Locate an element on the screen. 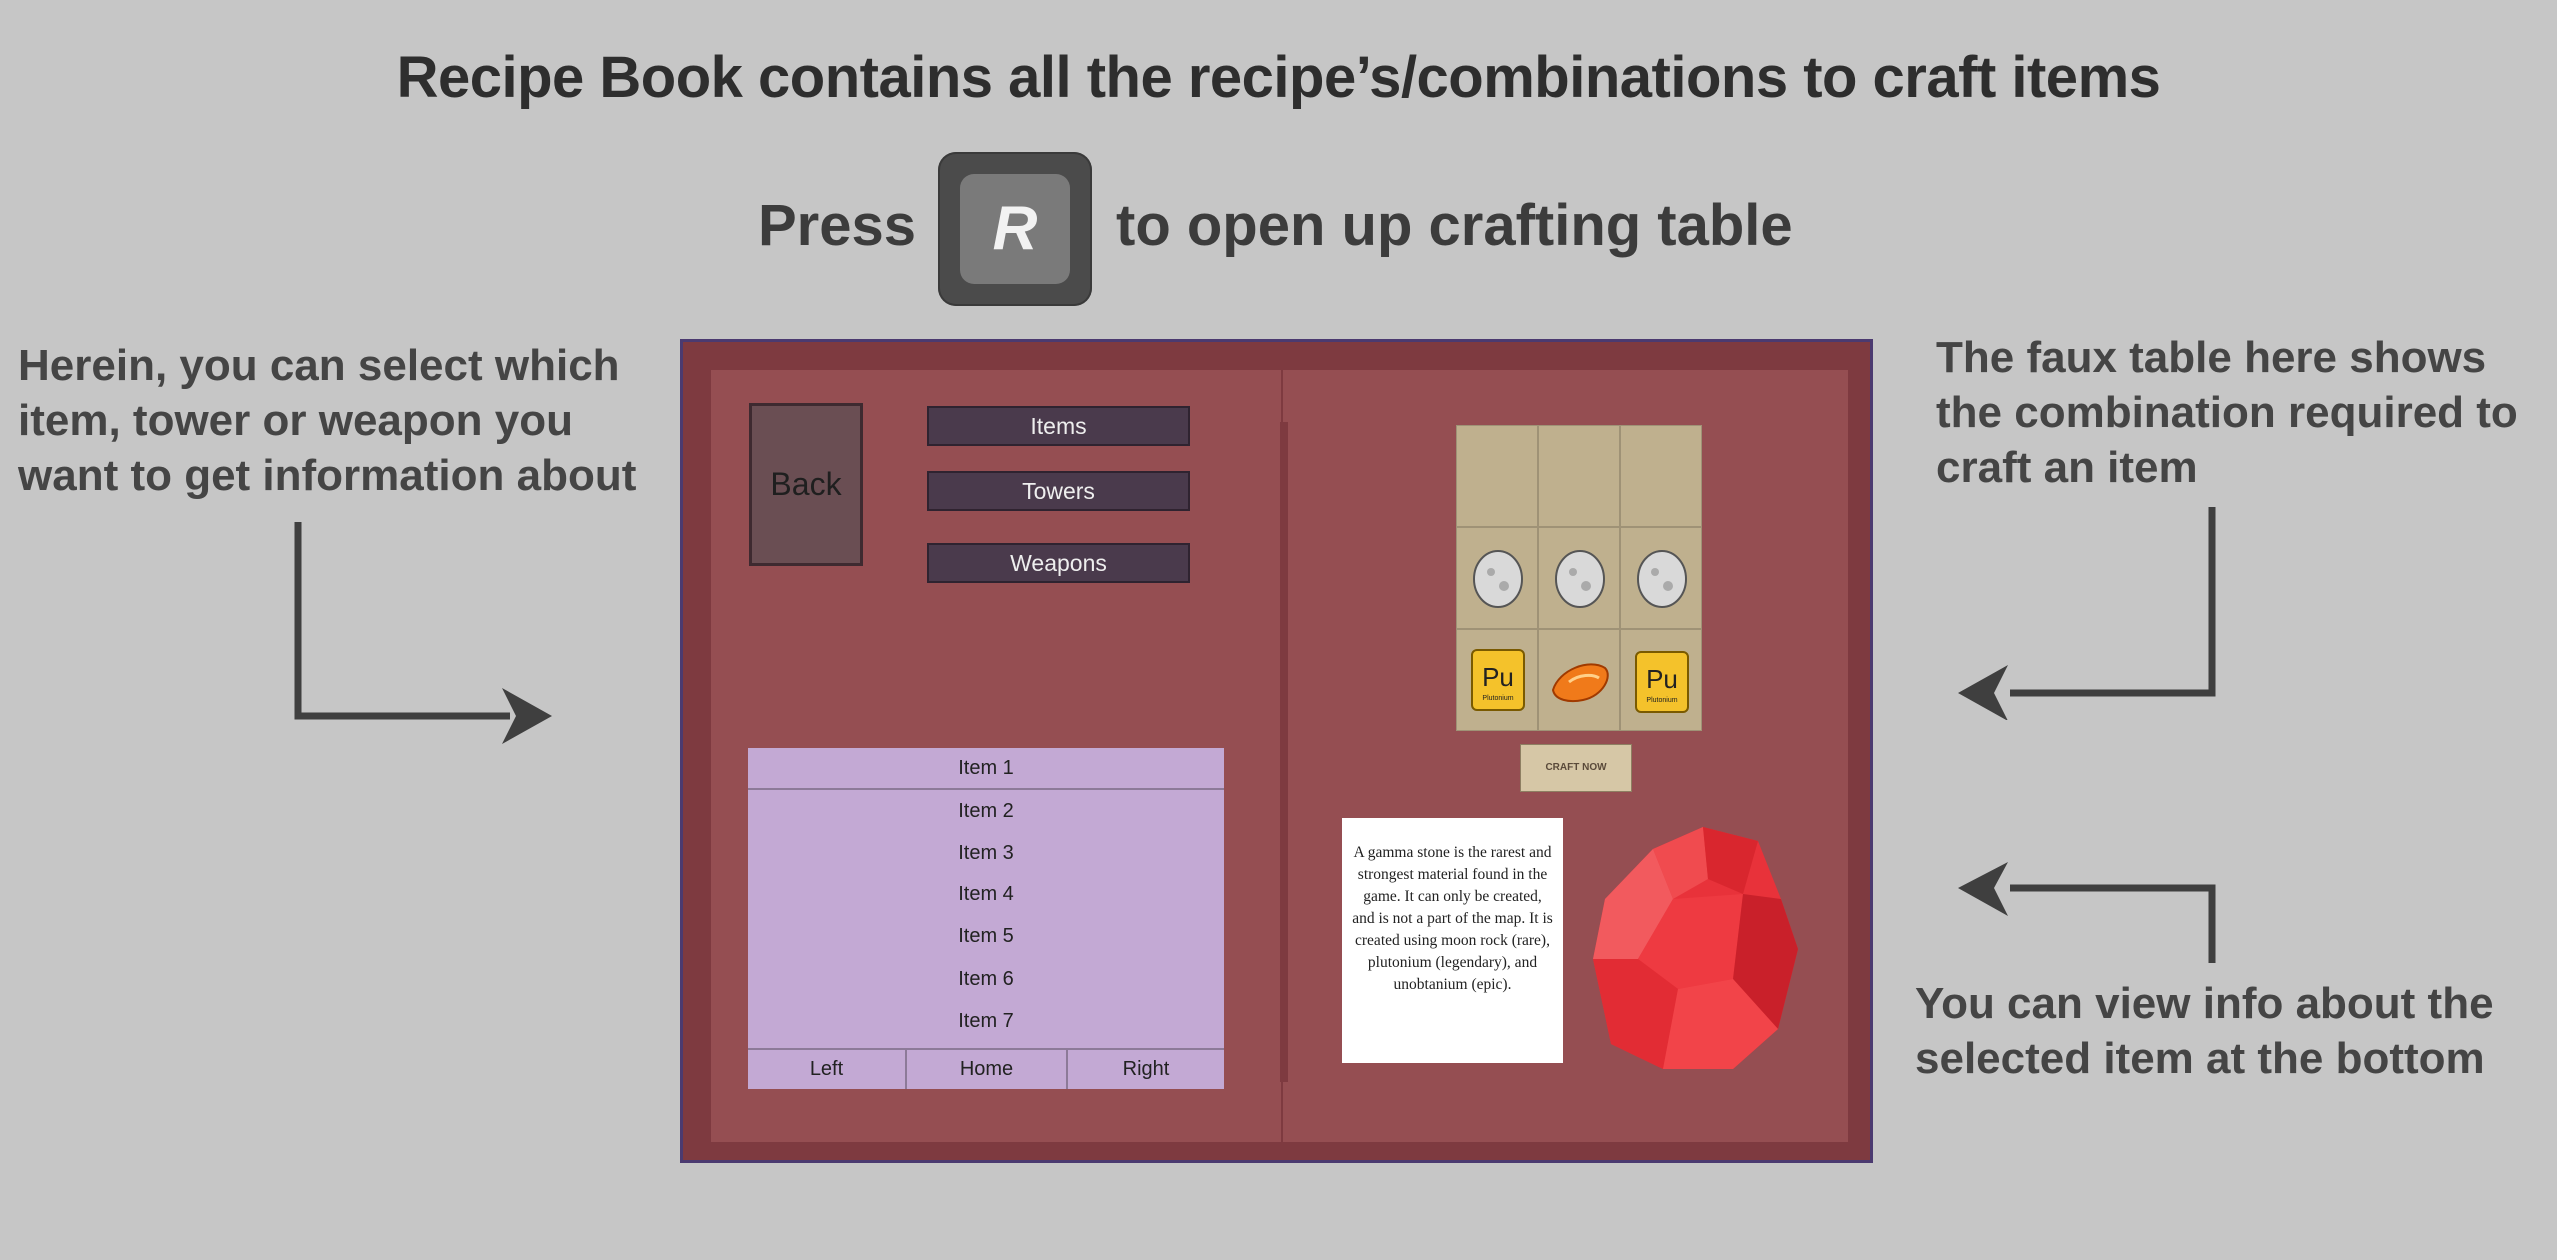 The height and width of the screenshot is (1260, 2557). home-button: Home is located at coordinates (987, 1069).